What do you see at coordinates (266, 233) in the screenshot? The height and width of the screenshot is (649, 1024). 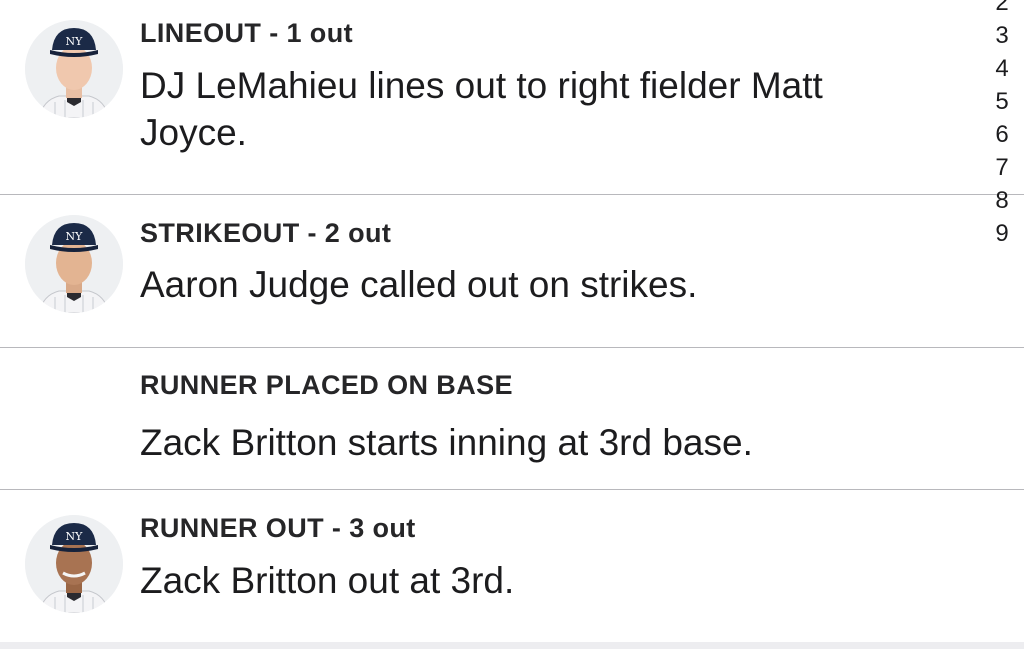 I see `play-headline: STRIKEOUT - 2 out` at bounding box center [266, 233].